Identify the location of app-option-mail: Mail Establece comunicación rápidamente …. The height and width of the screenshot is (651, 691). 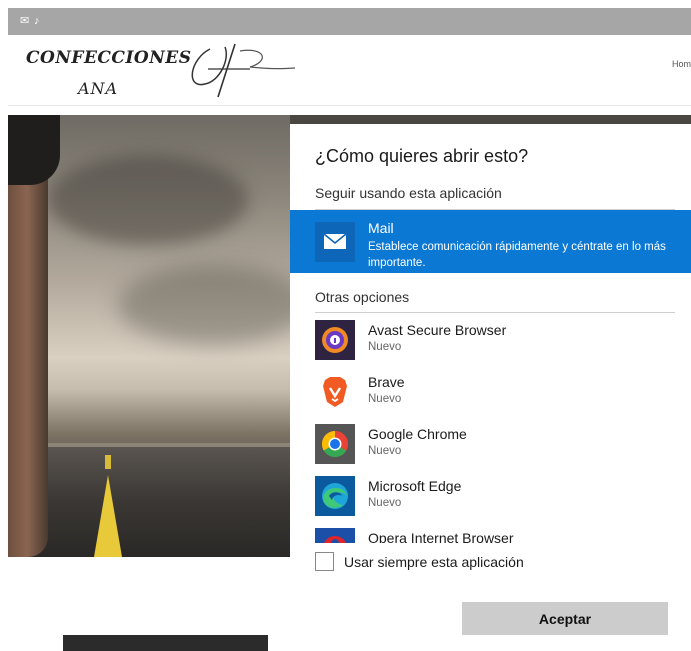
(490, 241).